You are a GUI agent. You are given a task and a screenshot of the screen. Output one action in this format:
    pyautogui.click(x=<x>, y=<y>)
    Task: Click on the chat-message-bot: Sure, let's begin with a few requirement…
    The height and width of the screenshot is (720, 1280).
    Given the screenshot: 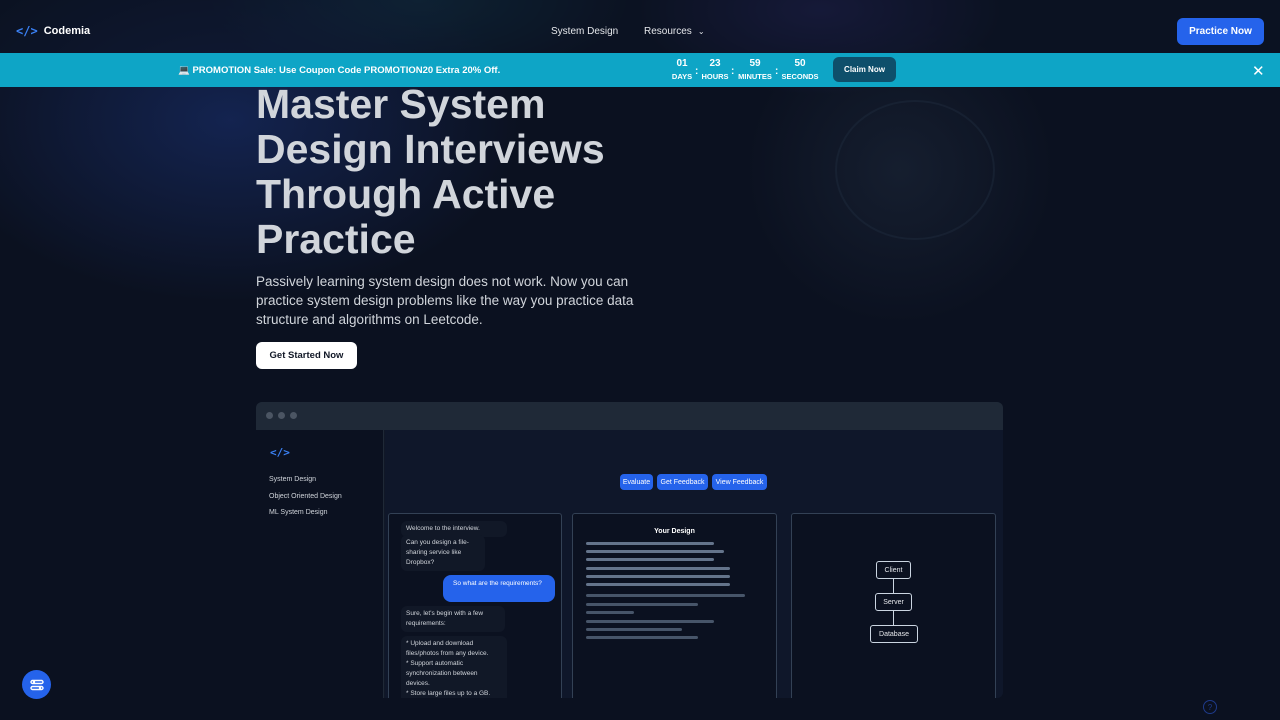 What is the action you would take?
    pyautogui.click(x=453, y=619)
    